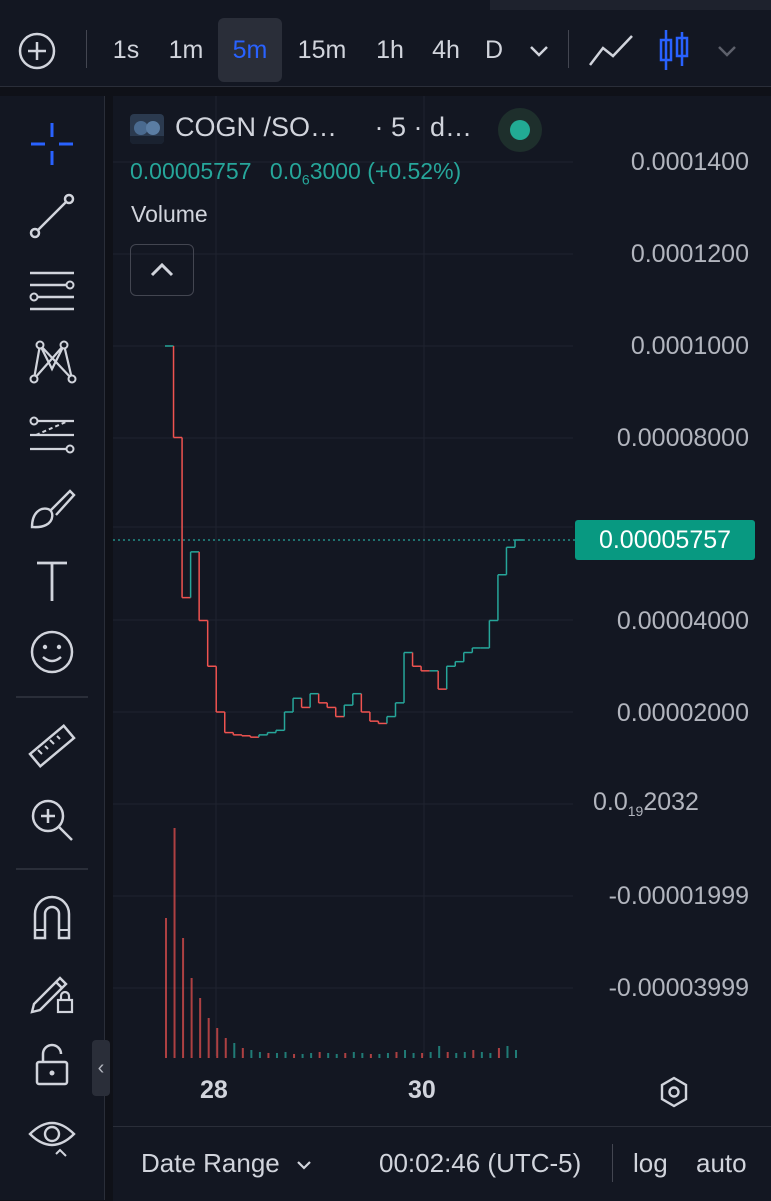 The image size is (771, 1201). Describe the element at coordinates (101, 1068) in the screenshot. I see `collapse-toolbar-handle: ‹` at that location.